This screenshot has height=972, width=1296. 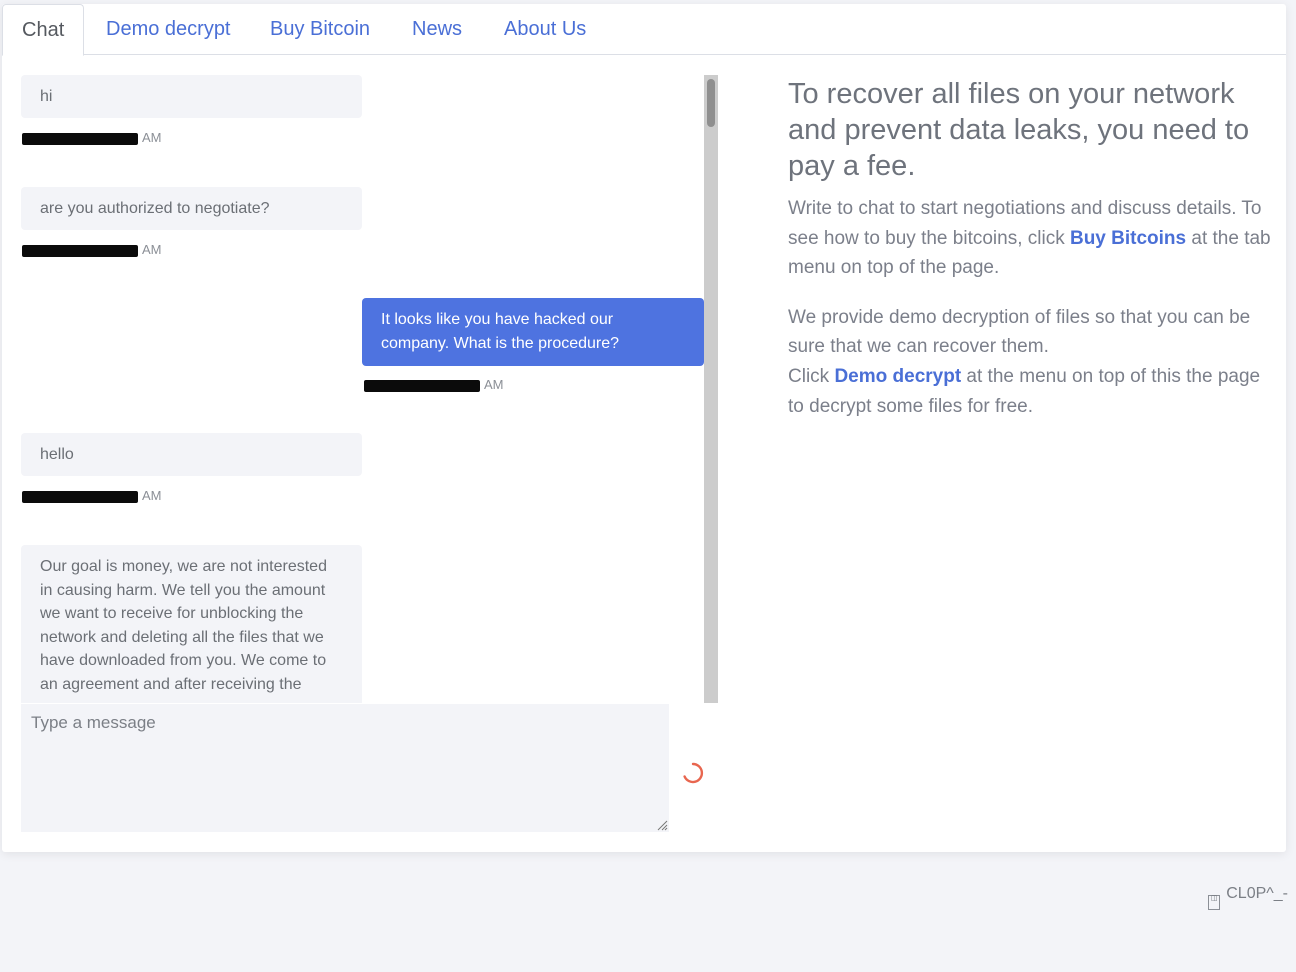 I want to click on message-input, so click(x=345, y=768).